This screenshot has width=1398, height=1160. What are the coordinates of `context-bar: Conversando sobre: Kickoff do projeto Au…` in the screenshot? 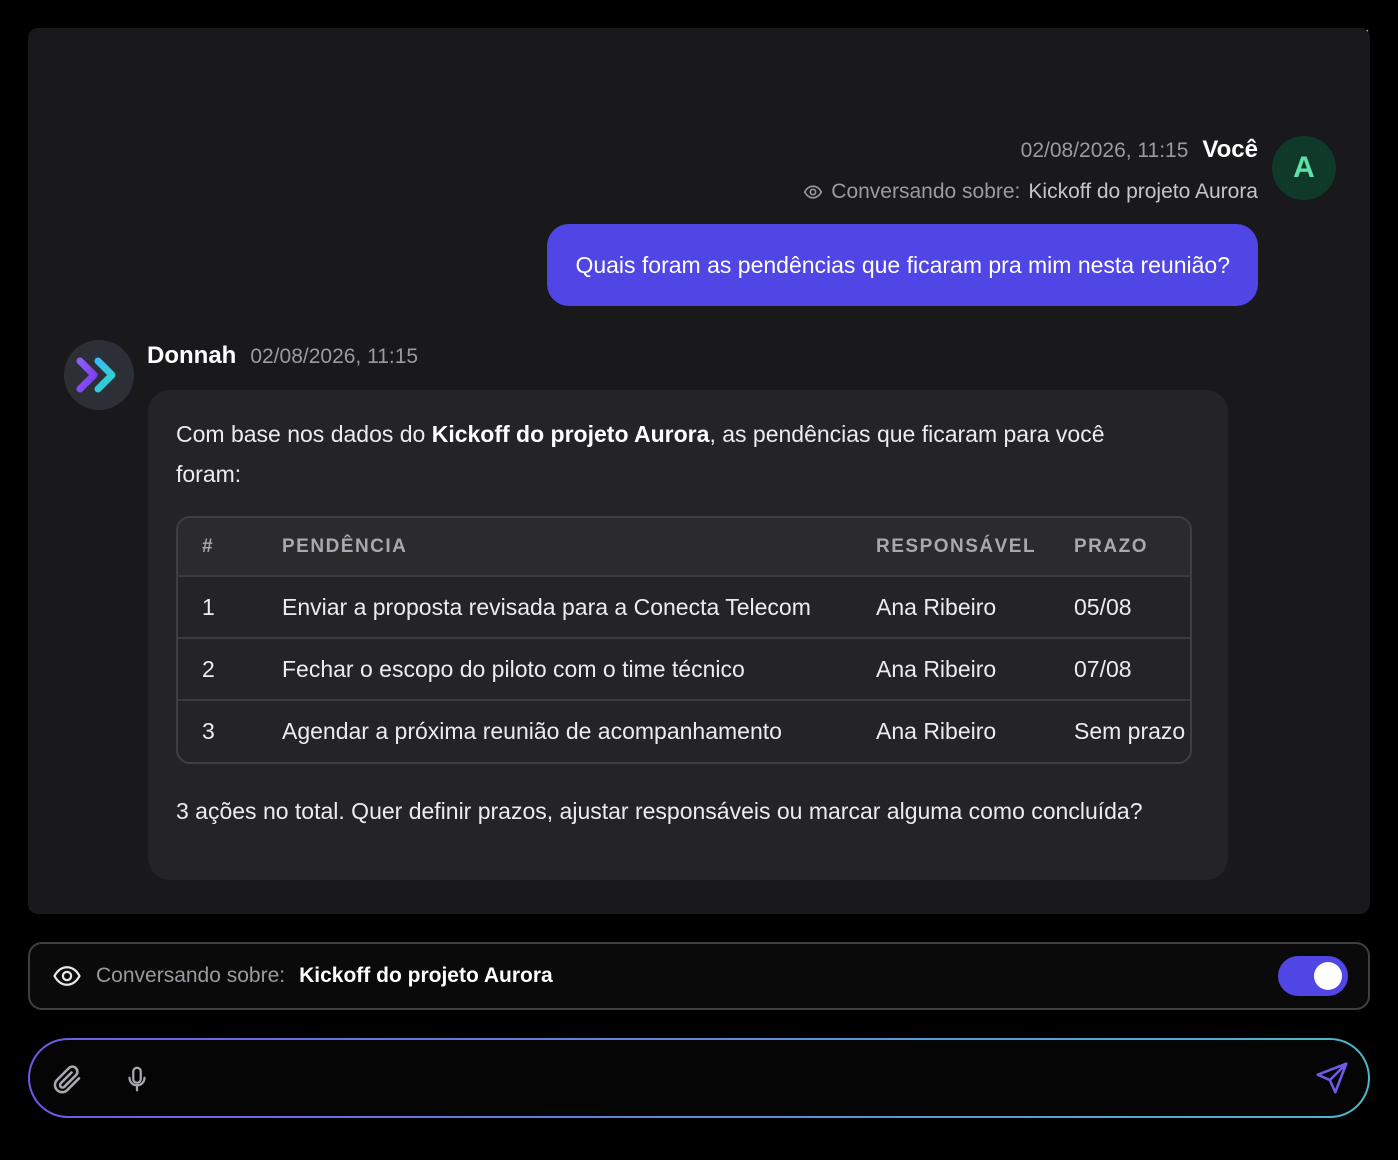 It's located at (699, 976).